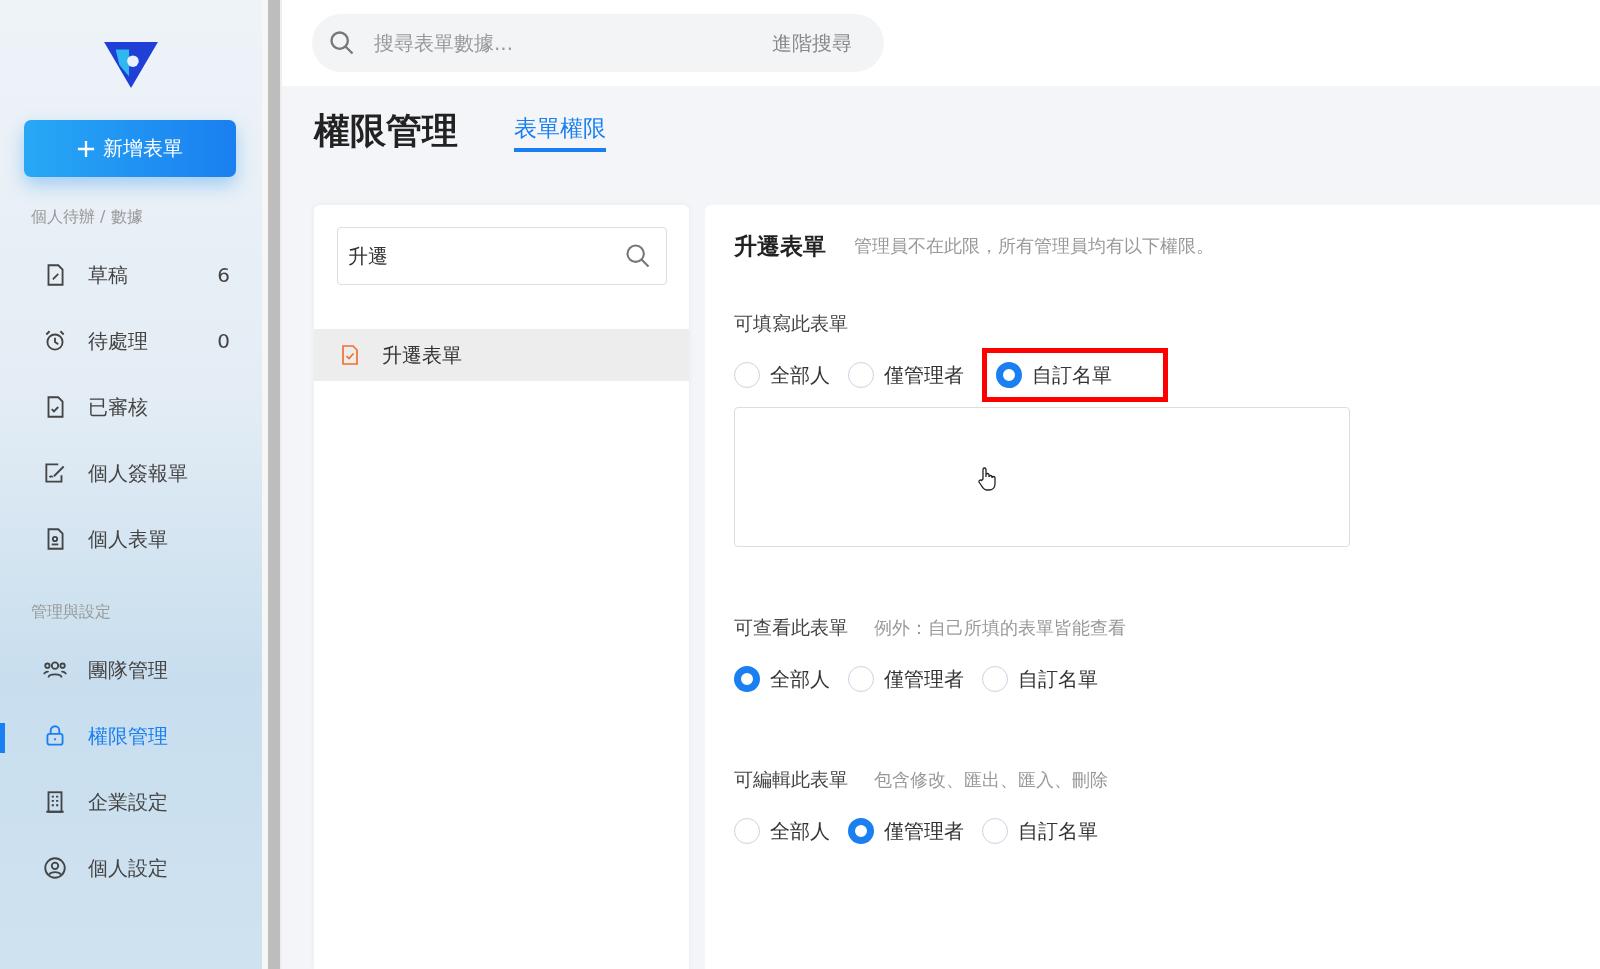  I want to click on logo-icon, so click(131, 65).